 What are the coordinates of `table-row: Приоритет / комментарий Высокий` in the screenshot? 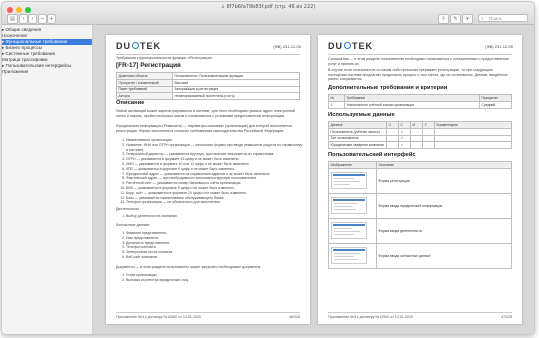 It's located at (208, 82).